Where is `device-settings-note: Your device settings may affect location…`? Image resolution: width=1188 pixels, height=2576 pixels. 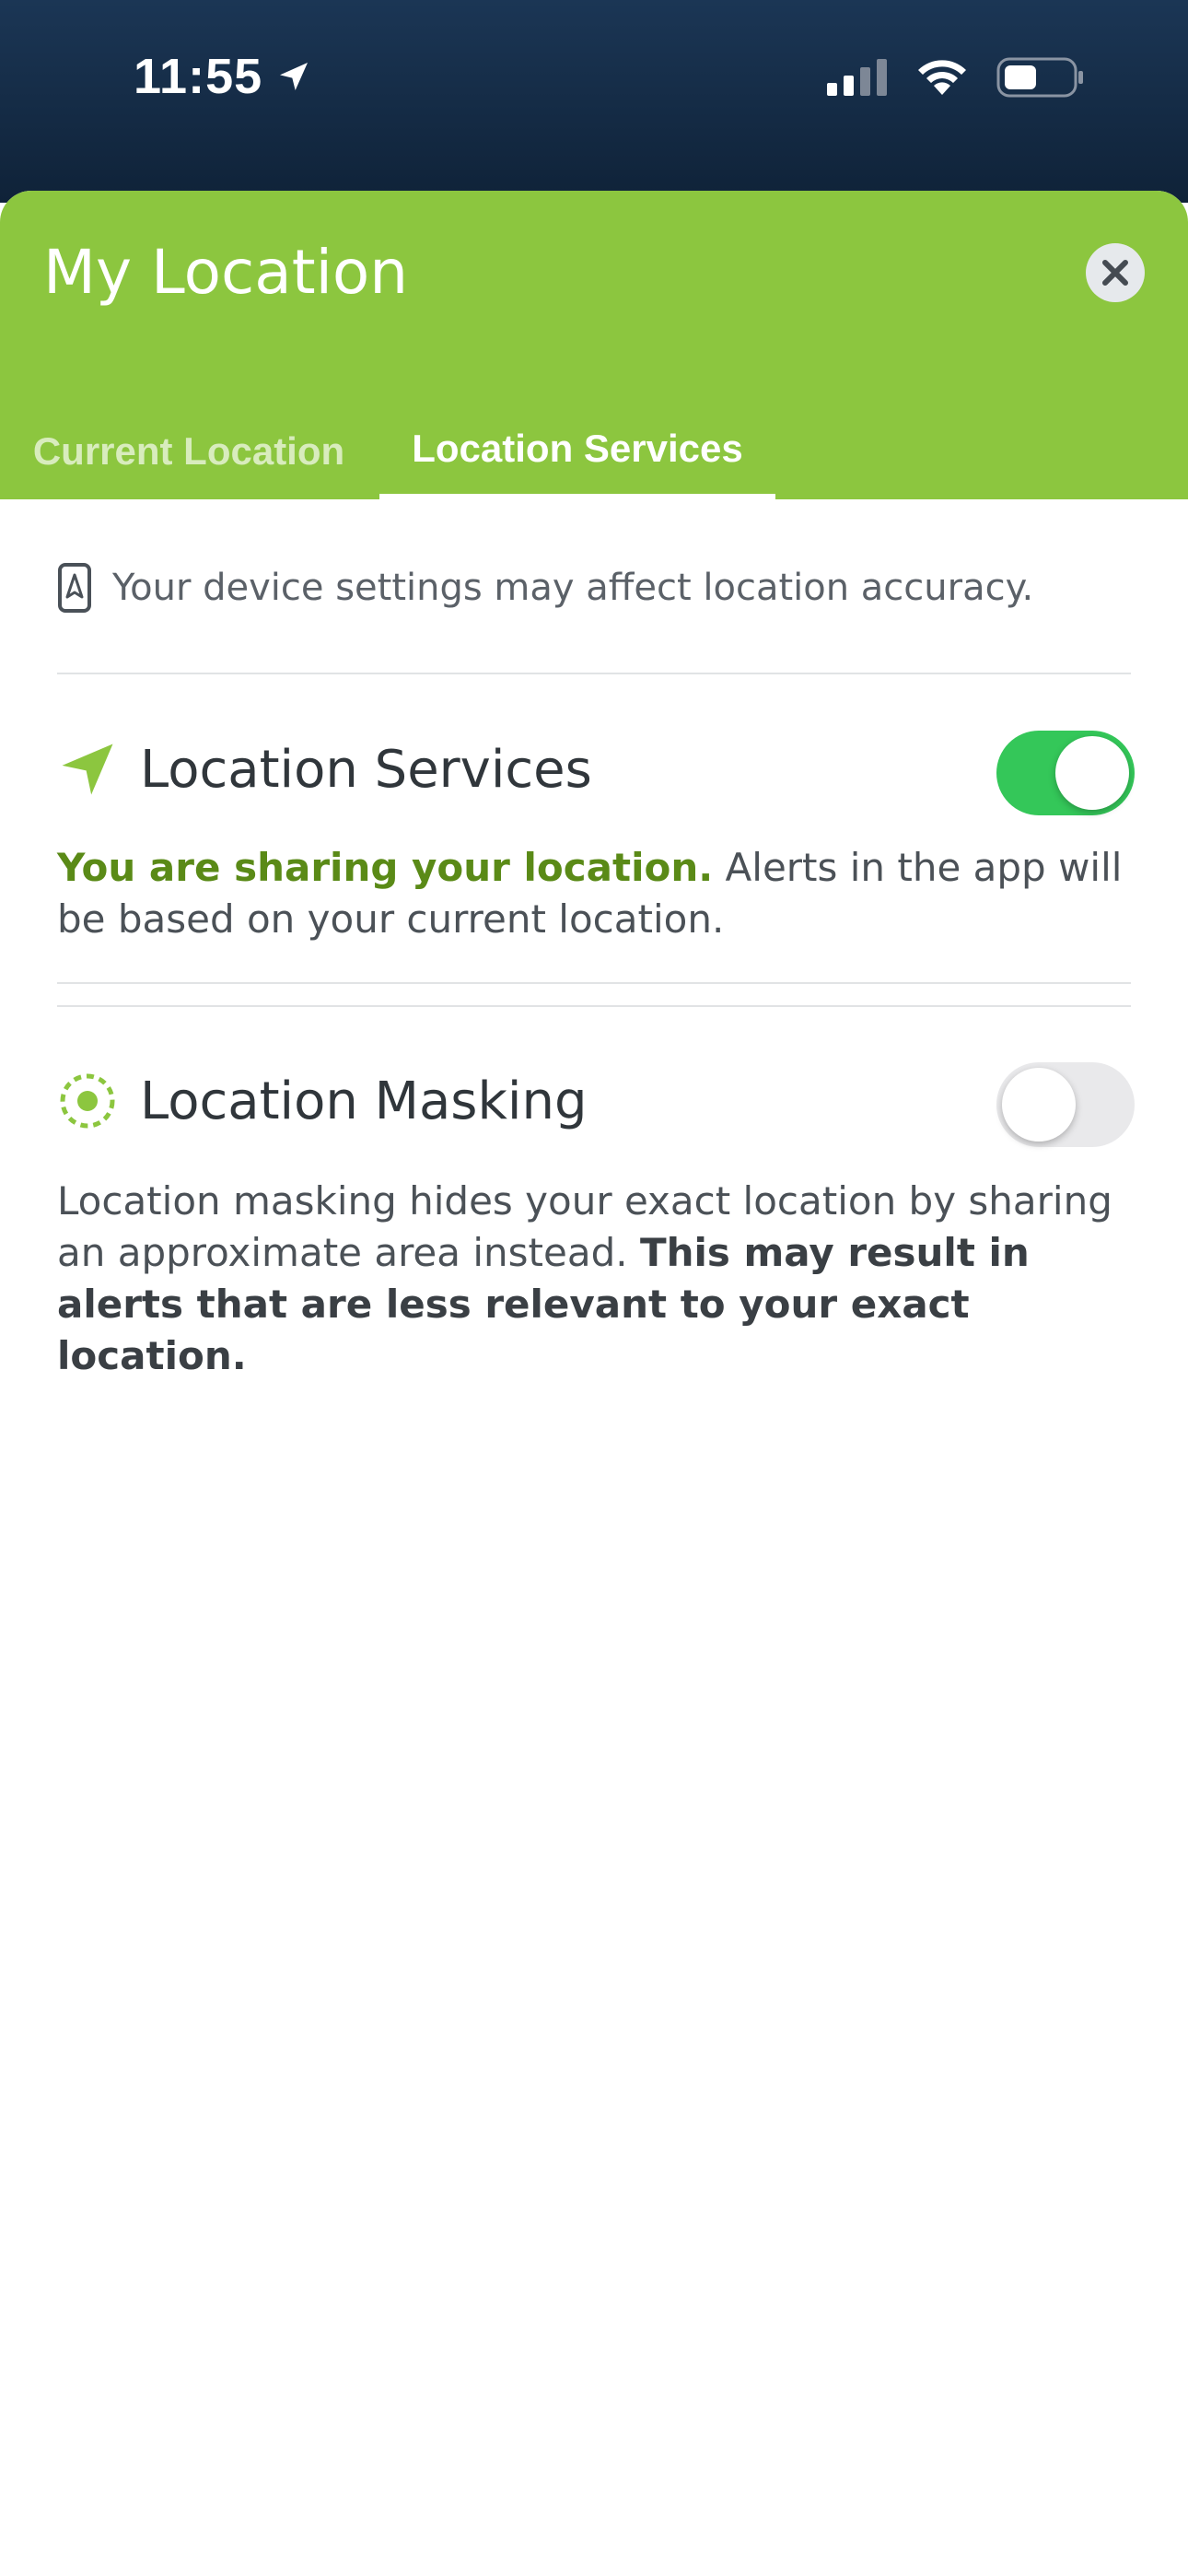 device-settings-note: Your device settings may affect location… is located at coordinates (545, 588).